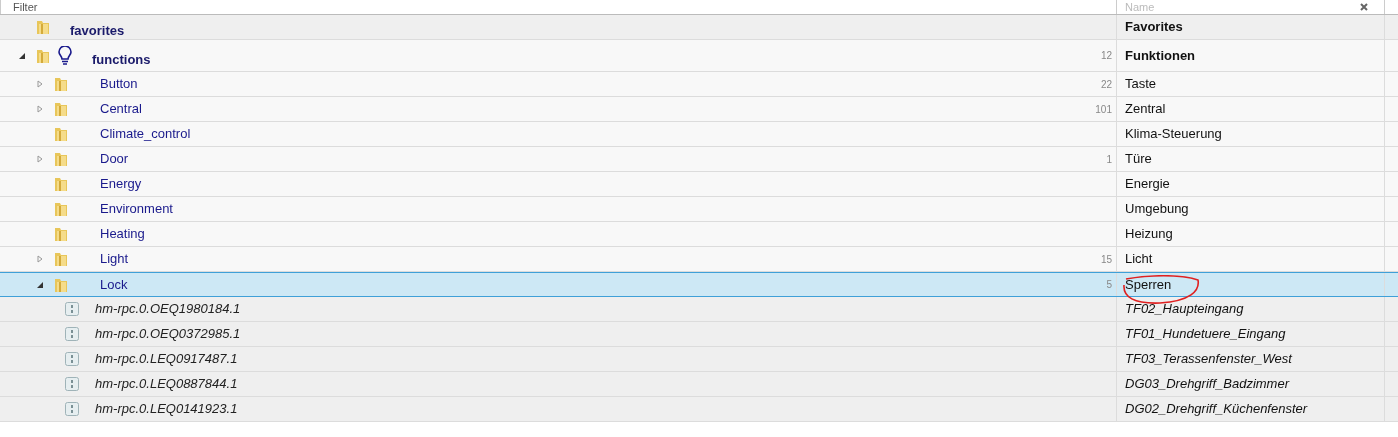 The image size is (1398, 437). What do you see at coordinates (699, 84) in the screenshot?
I see `tree-row: Button 22 Taste` at bounding box center [699, 84].